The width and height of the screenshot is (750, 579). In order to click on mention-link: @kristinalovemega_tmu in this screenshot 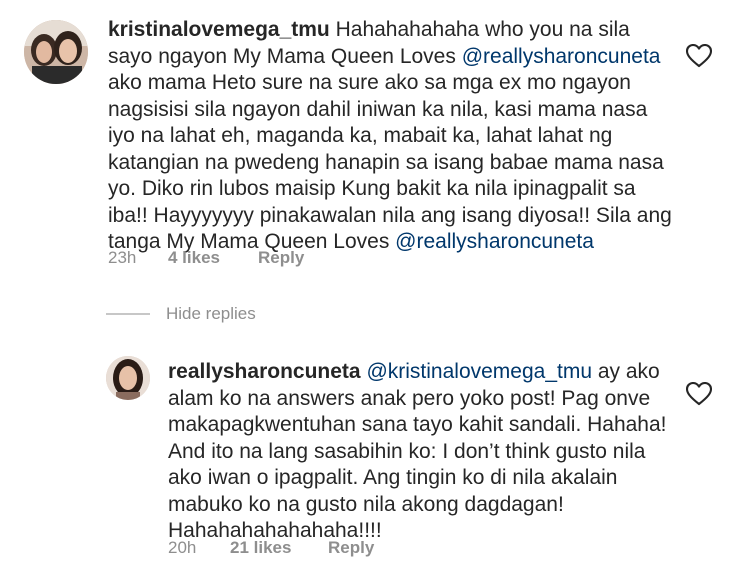, I will do `click(479, 371)`.